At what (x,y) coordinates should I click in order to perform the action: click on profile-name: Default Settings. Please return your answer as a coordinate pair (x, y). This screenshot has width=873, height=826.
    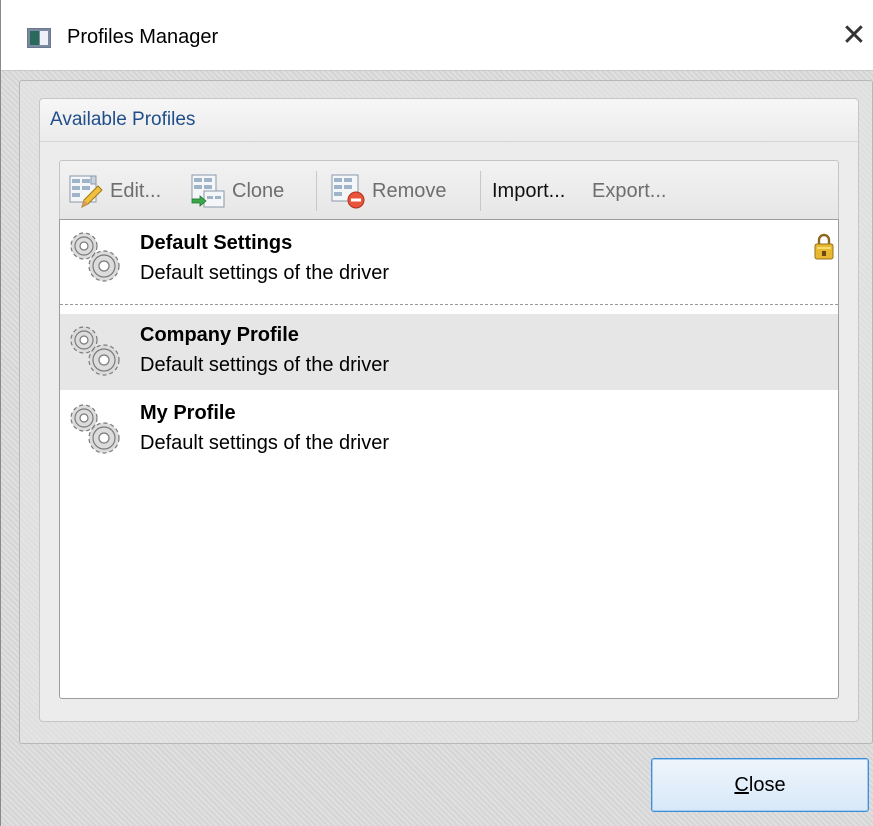
    Looking at the image, I should click on (216, 243).